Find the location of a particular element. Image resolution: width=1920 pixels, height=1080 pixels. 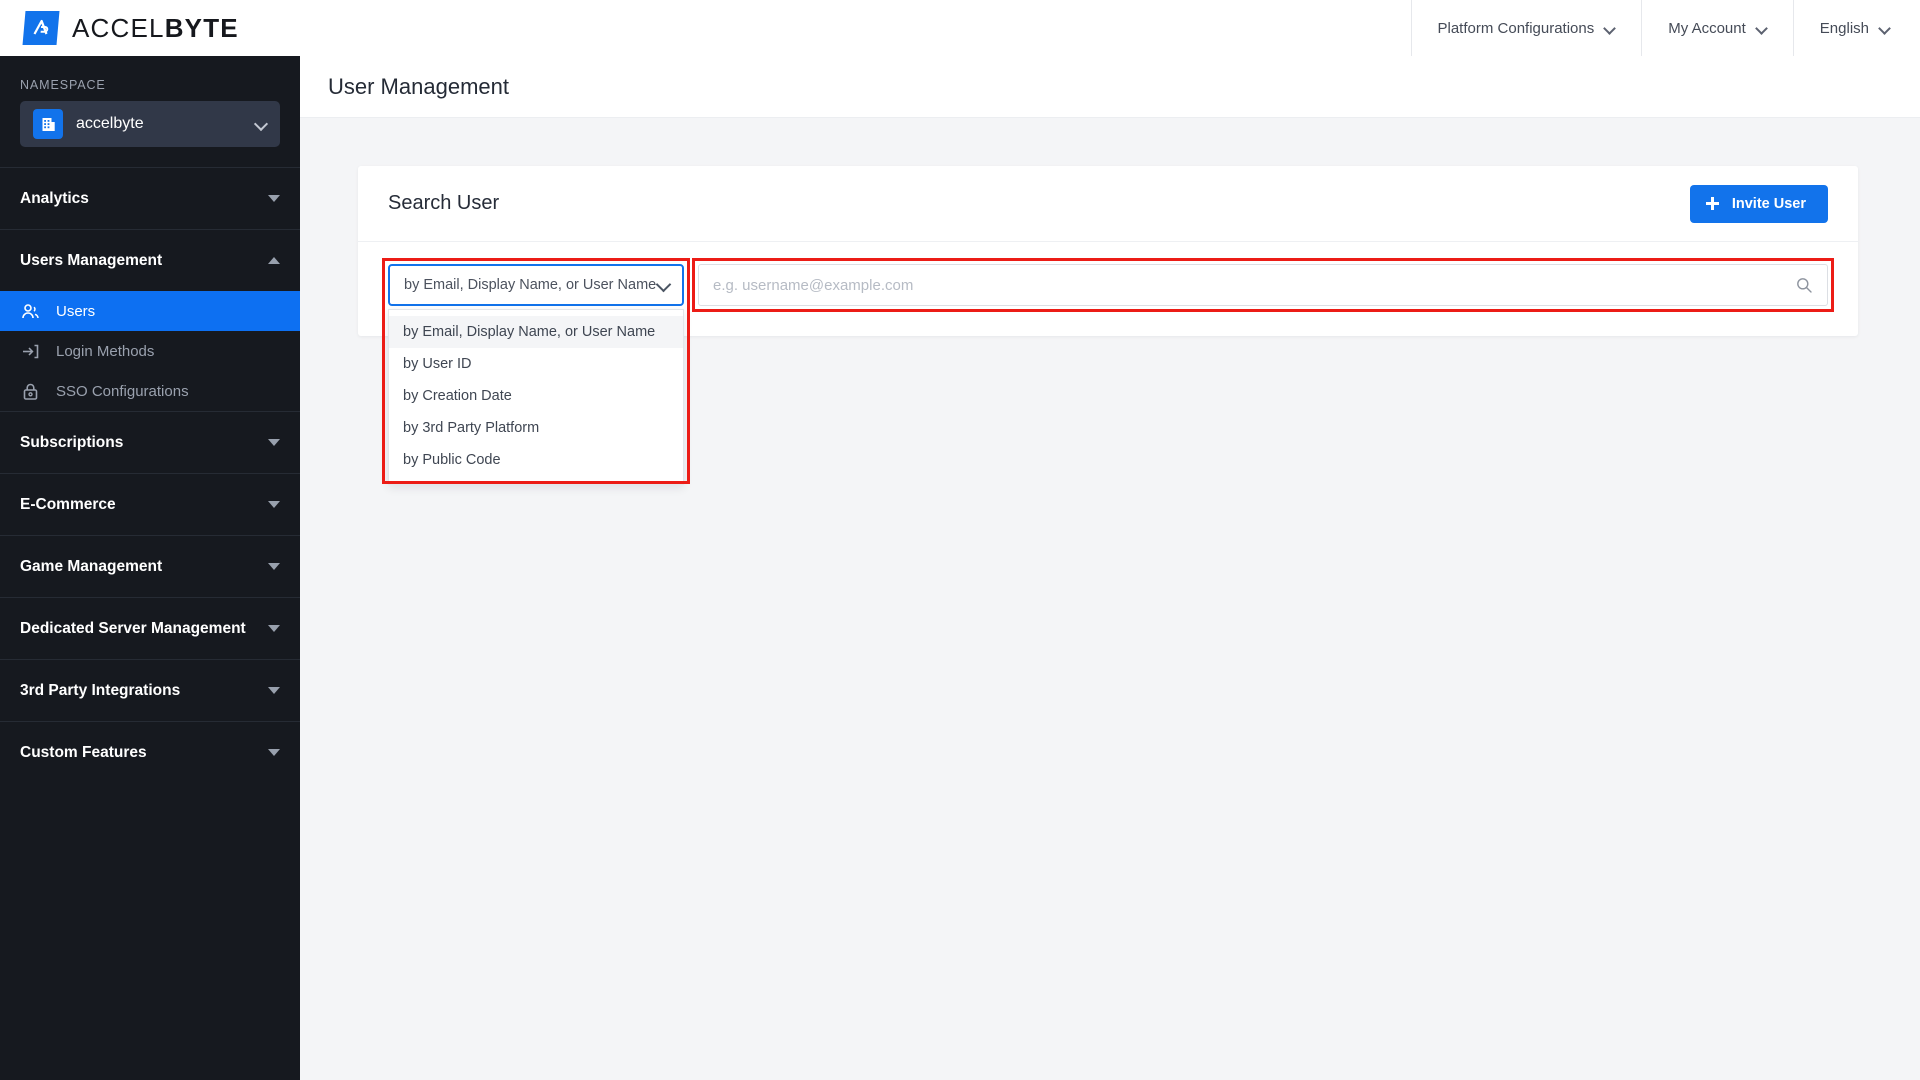

sidebar-section-label: Subscriptions is located at coordinates (72, 442).